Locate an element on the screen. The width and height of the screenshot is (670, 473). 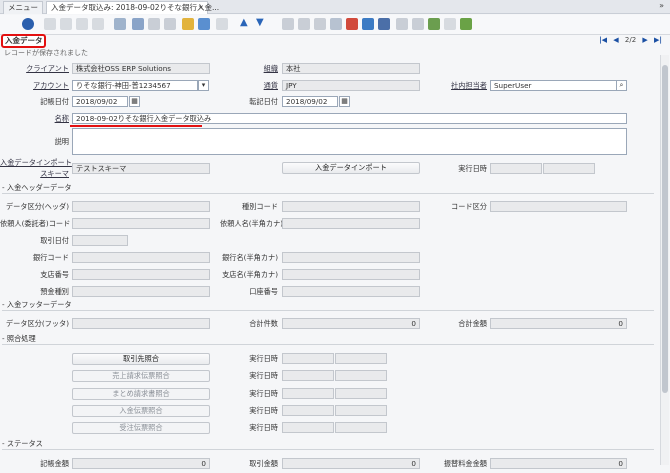
description-field is located at coordinates (349, 141).